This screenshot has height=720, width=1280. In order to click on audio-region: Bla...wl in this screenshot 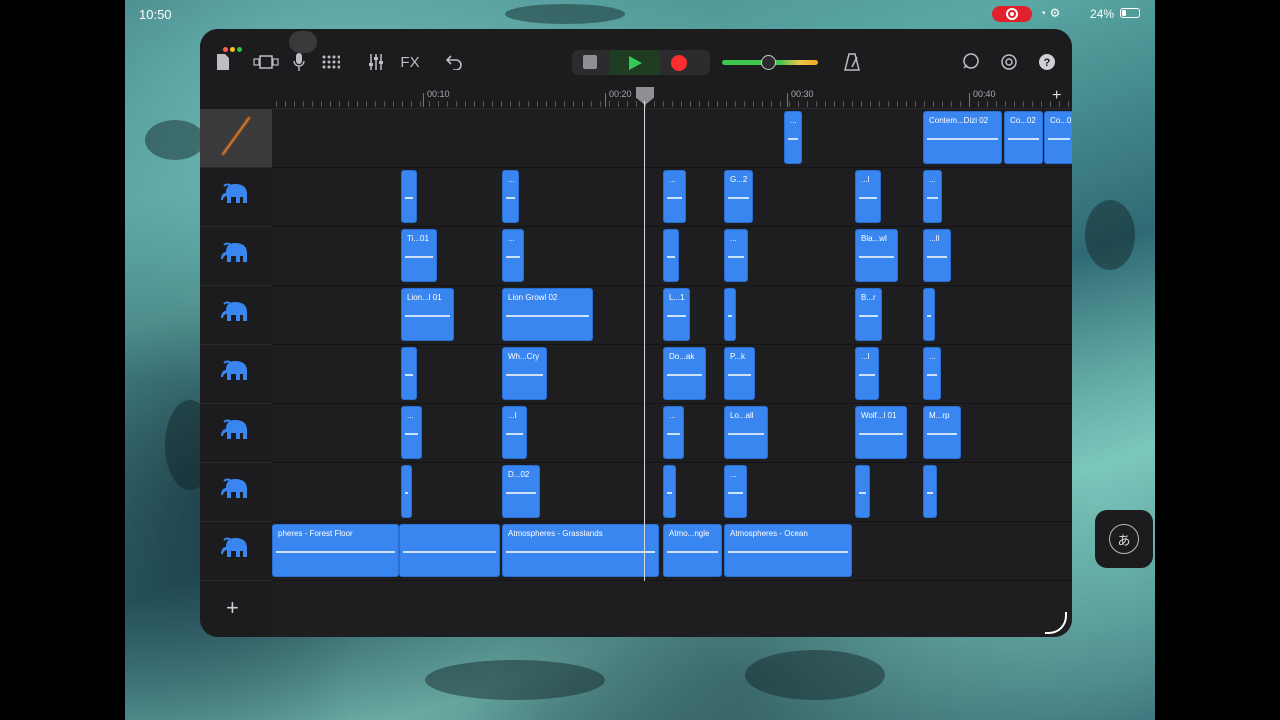, I will do `click(876, 255)`.